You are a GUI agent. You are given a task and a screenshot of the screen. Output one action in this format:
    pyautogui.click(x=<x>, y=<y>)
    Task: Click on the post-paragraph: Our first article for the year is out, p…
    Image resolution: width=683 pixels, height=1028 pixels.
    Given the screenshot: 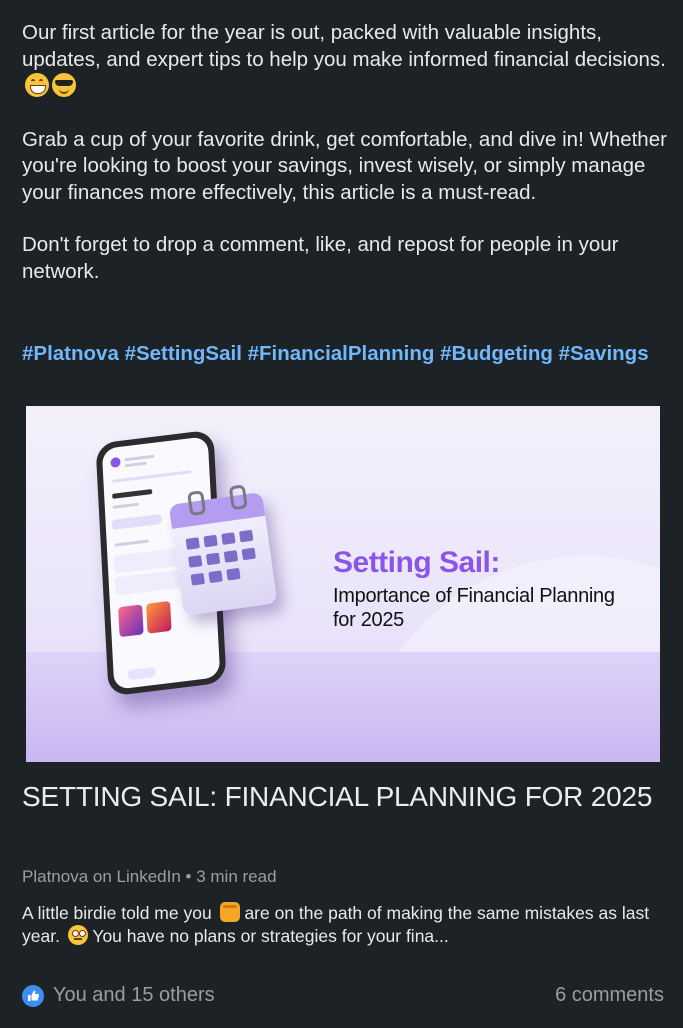 What is the action you would take?
    pyautogui.click(x=344, y=60)
    